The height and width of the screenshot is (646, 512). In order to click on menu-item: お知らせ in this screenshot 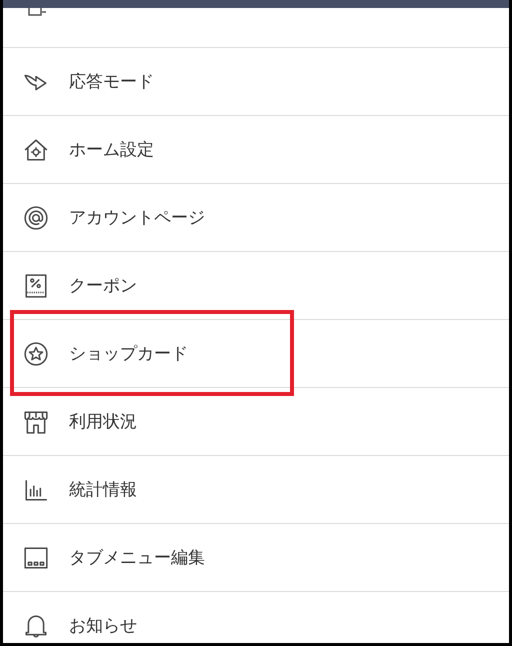, I will do `click(256, 617)`.